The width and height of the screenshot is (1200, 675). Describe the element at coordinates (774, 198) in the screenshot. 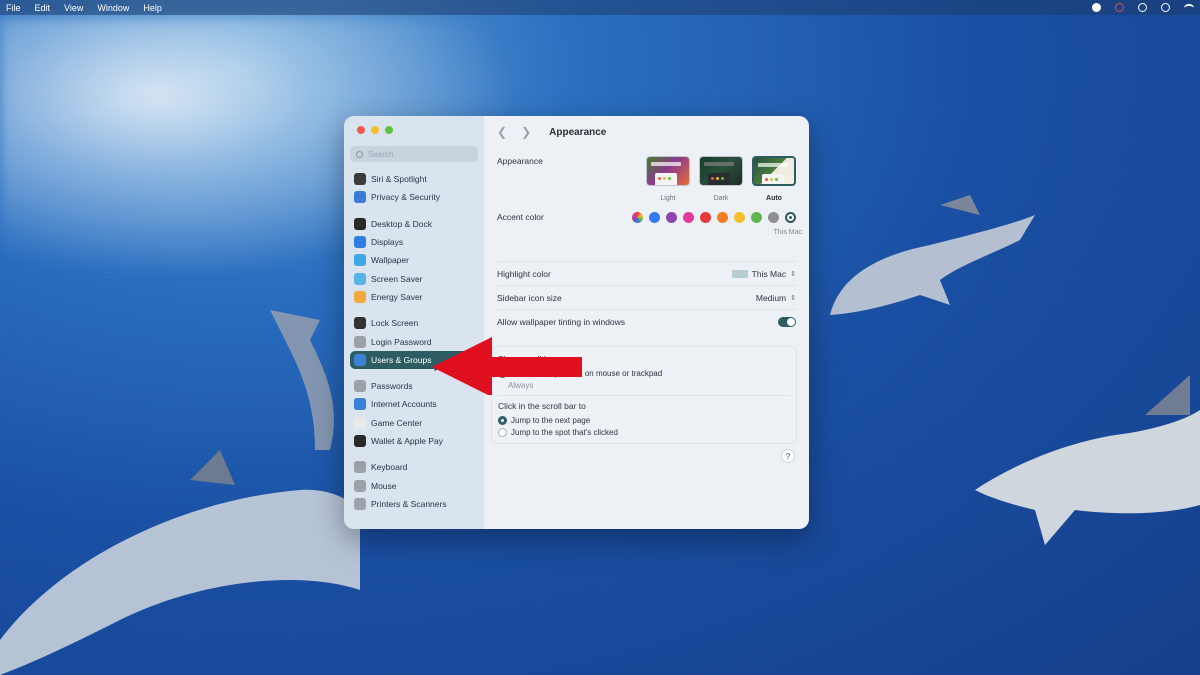

I see `auto-label: Auto` at that location.